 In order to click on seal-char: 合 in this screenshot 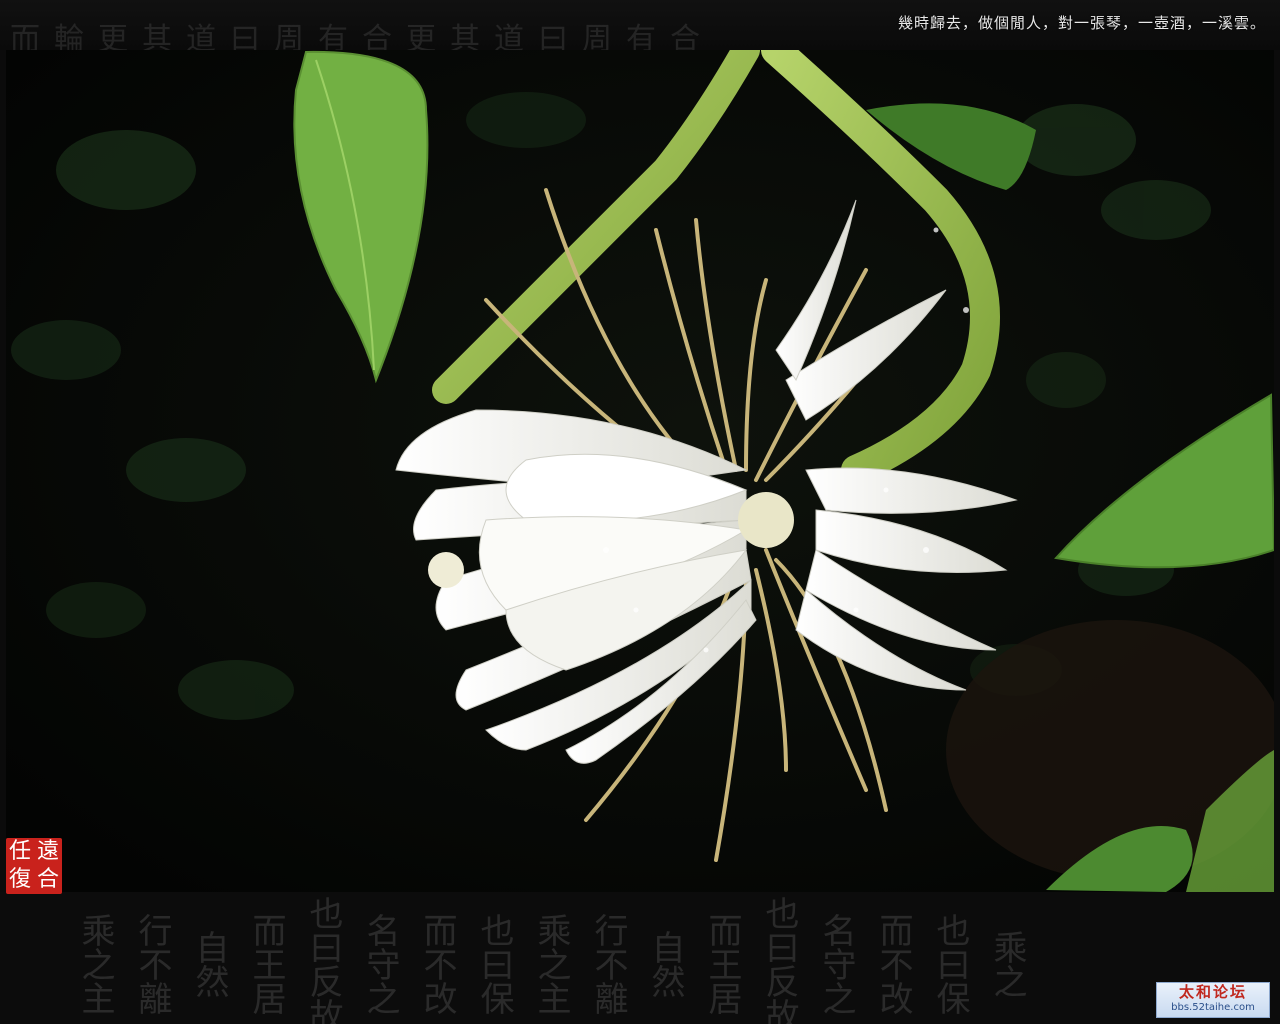, I will do `click(47, 879)`.